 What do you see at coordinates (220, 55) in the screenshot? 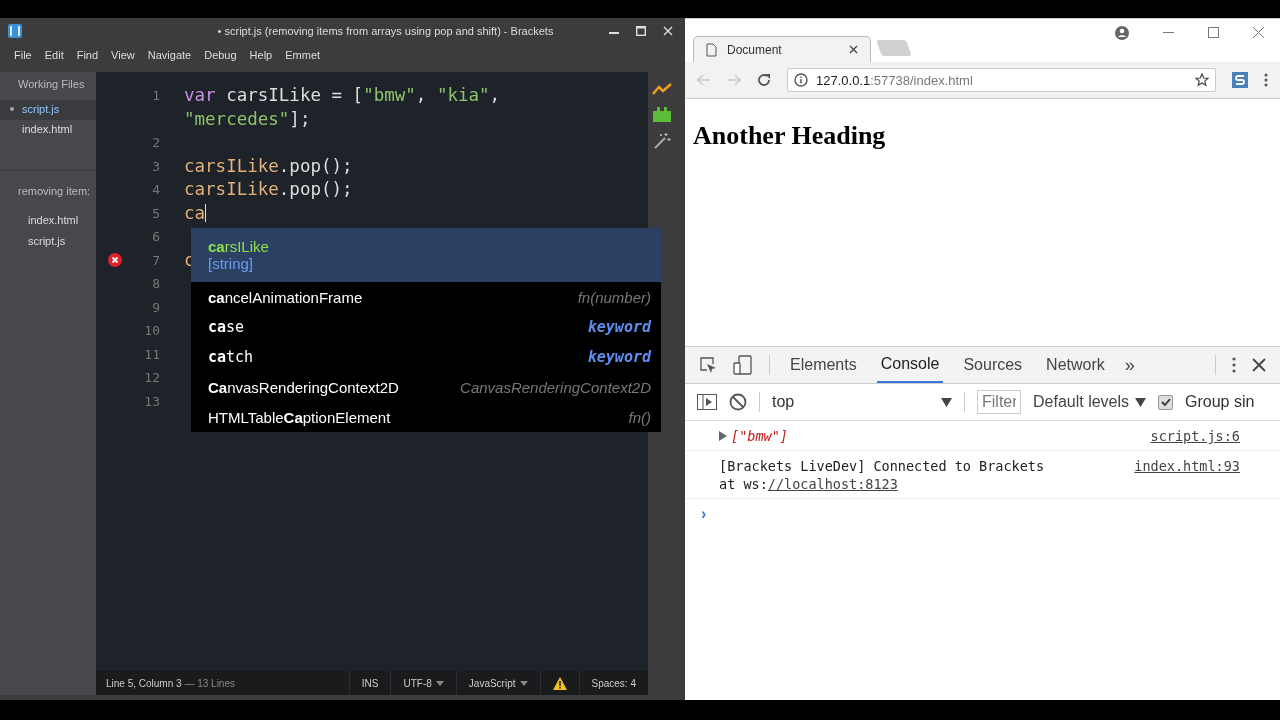
I see `menu-item: Debug` at bounding box center [220, 55].